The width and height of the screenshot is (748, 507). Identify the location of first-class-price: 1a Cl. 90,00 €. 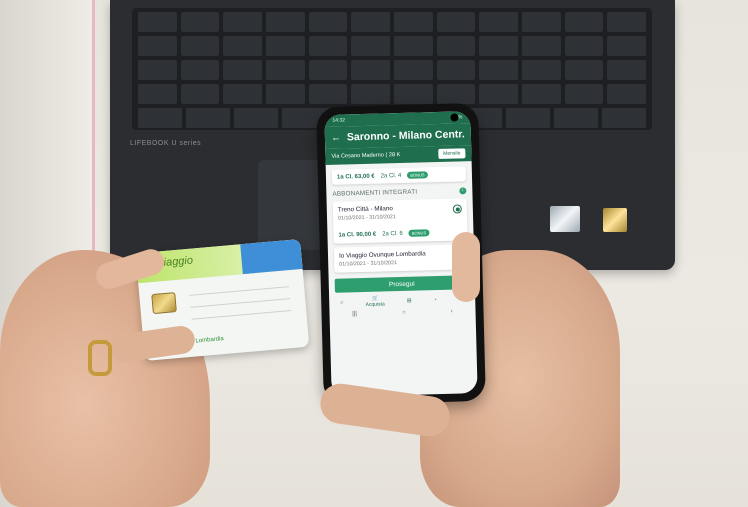
(357, 235).